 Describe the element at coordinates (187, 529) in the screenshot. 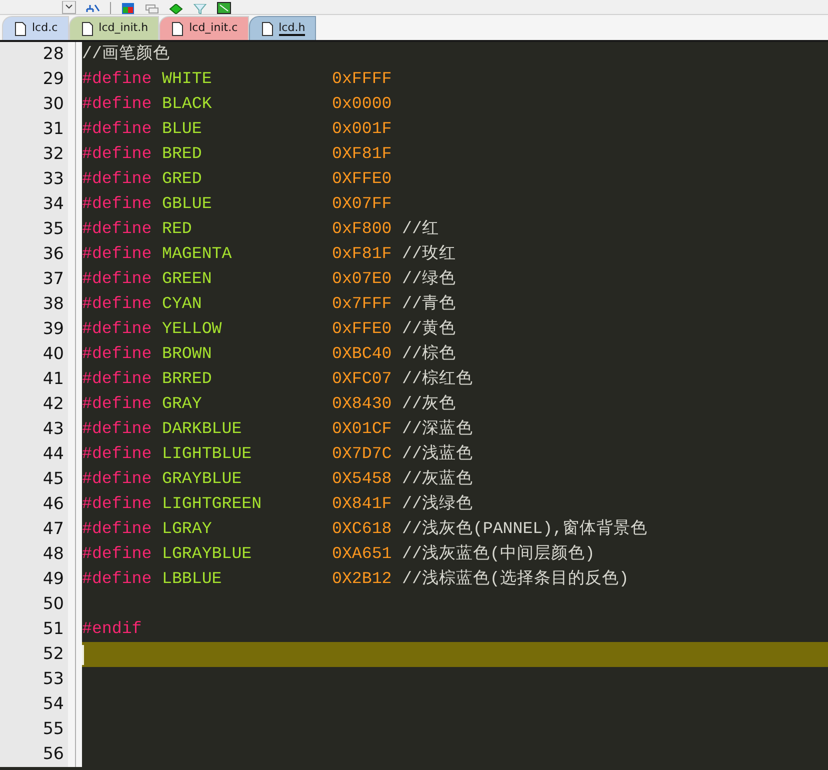

I see `macro-name: LGRAY` at that location.